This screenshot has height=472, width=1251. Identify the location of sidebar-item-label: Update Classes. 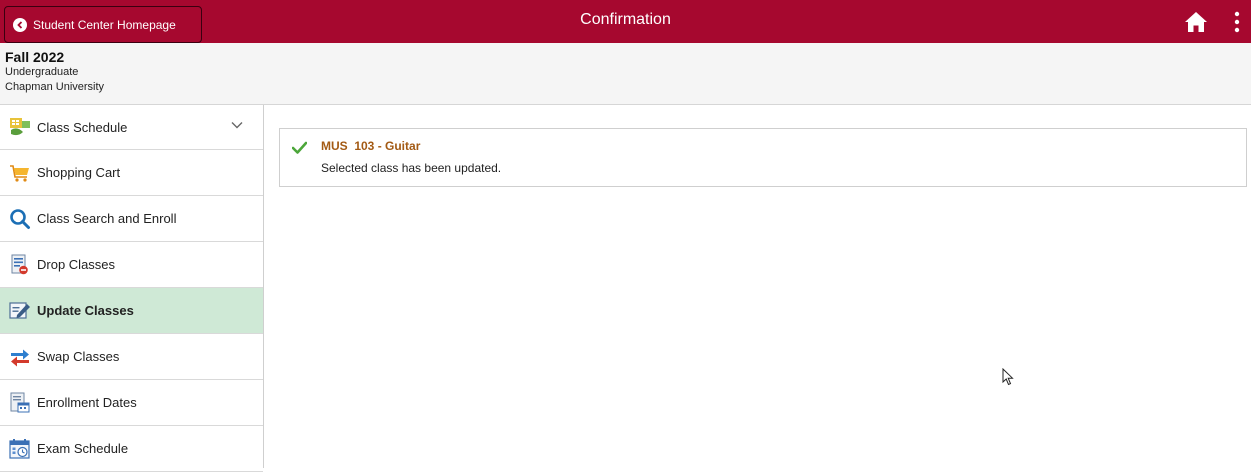
(85, 310).